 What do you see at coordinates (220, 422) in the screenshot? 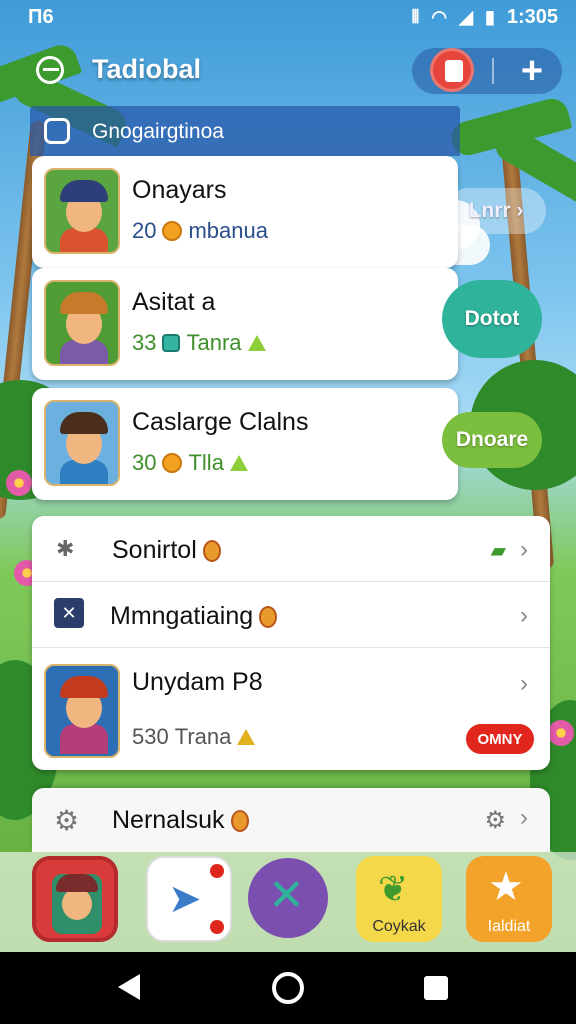
I see `game-title: Caslarge Clalns` at bounding box center [220, 422].